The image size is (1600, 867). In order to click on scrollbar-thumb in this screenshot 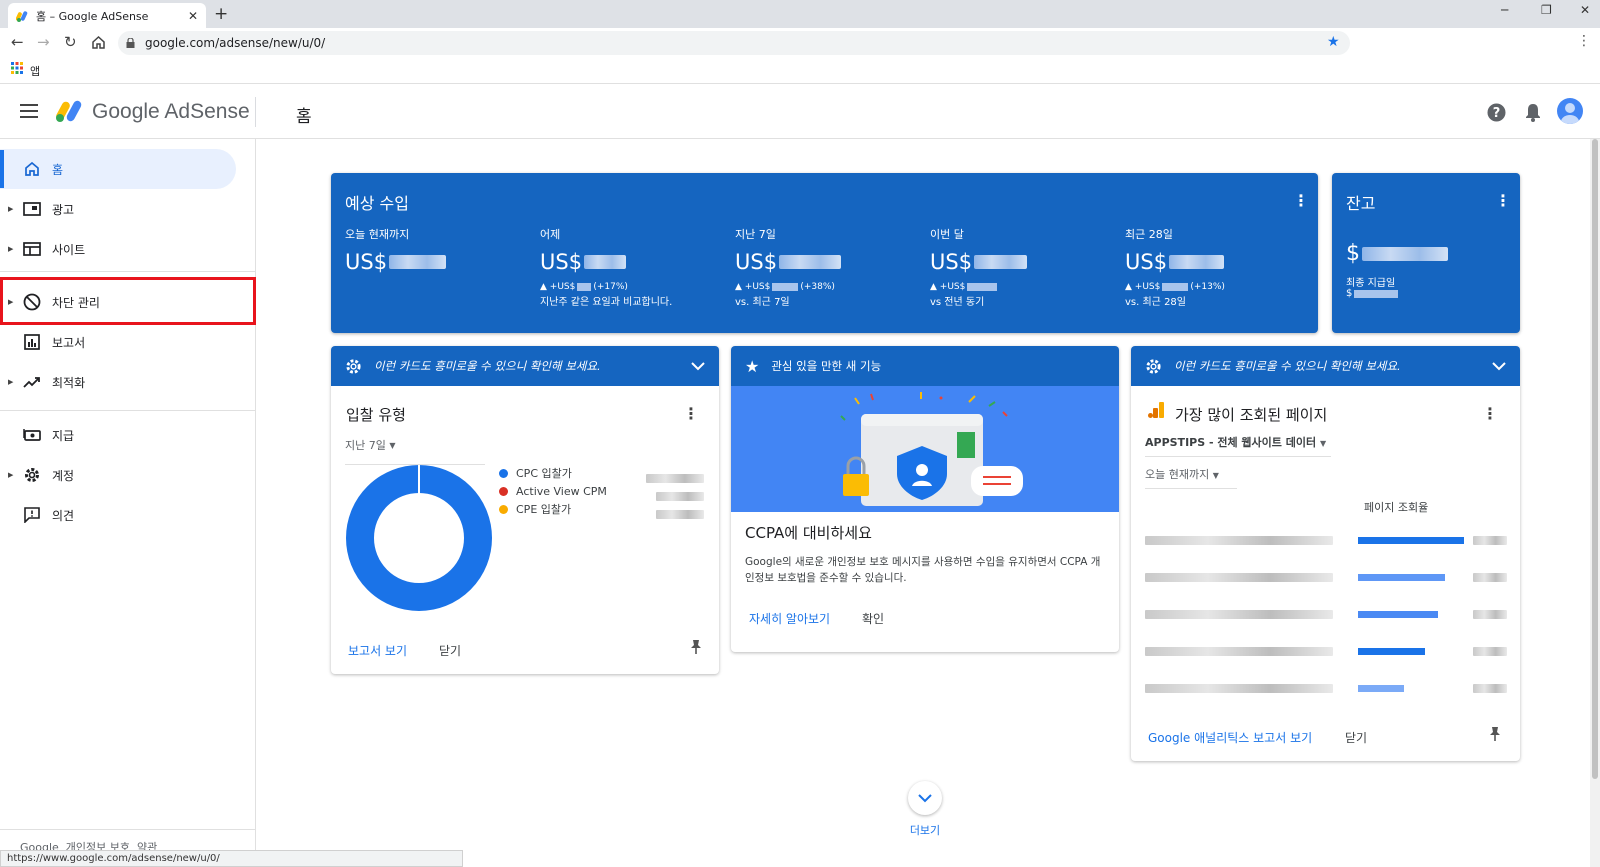, I will do `click(1595, 459)`.